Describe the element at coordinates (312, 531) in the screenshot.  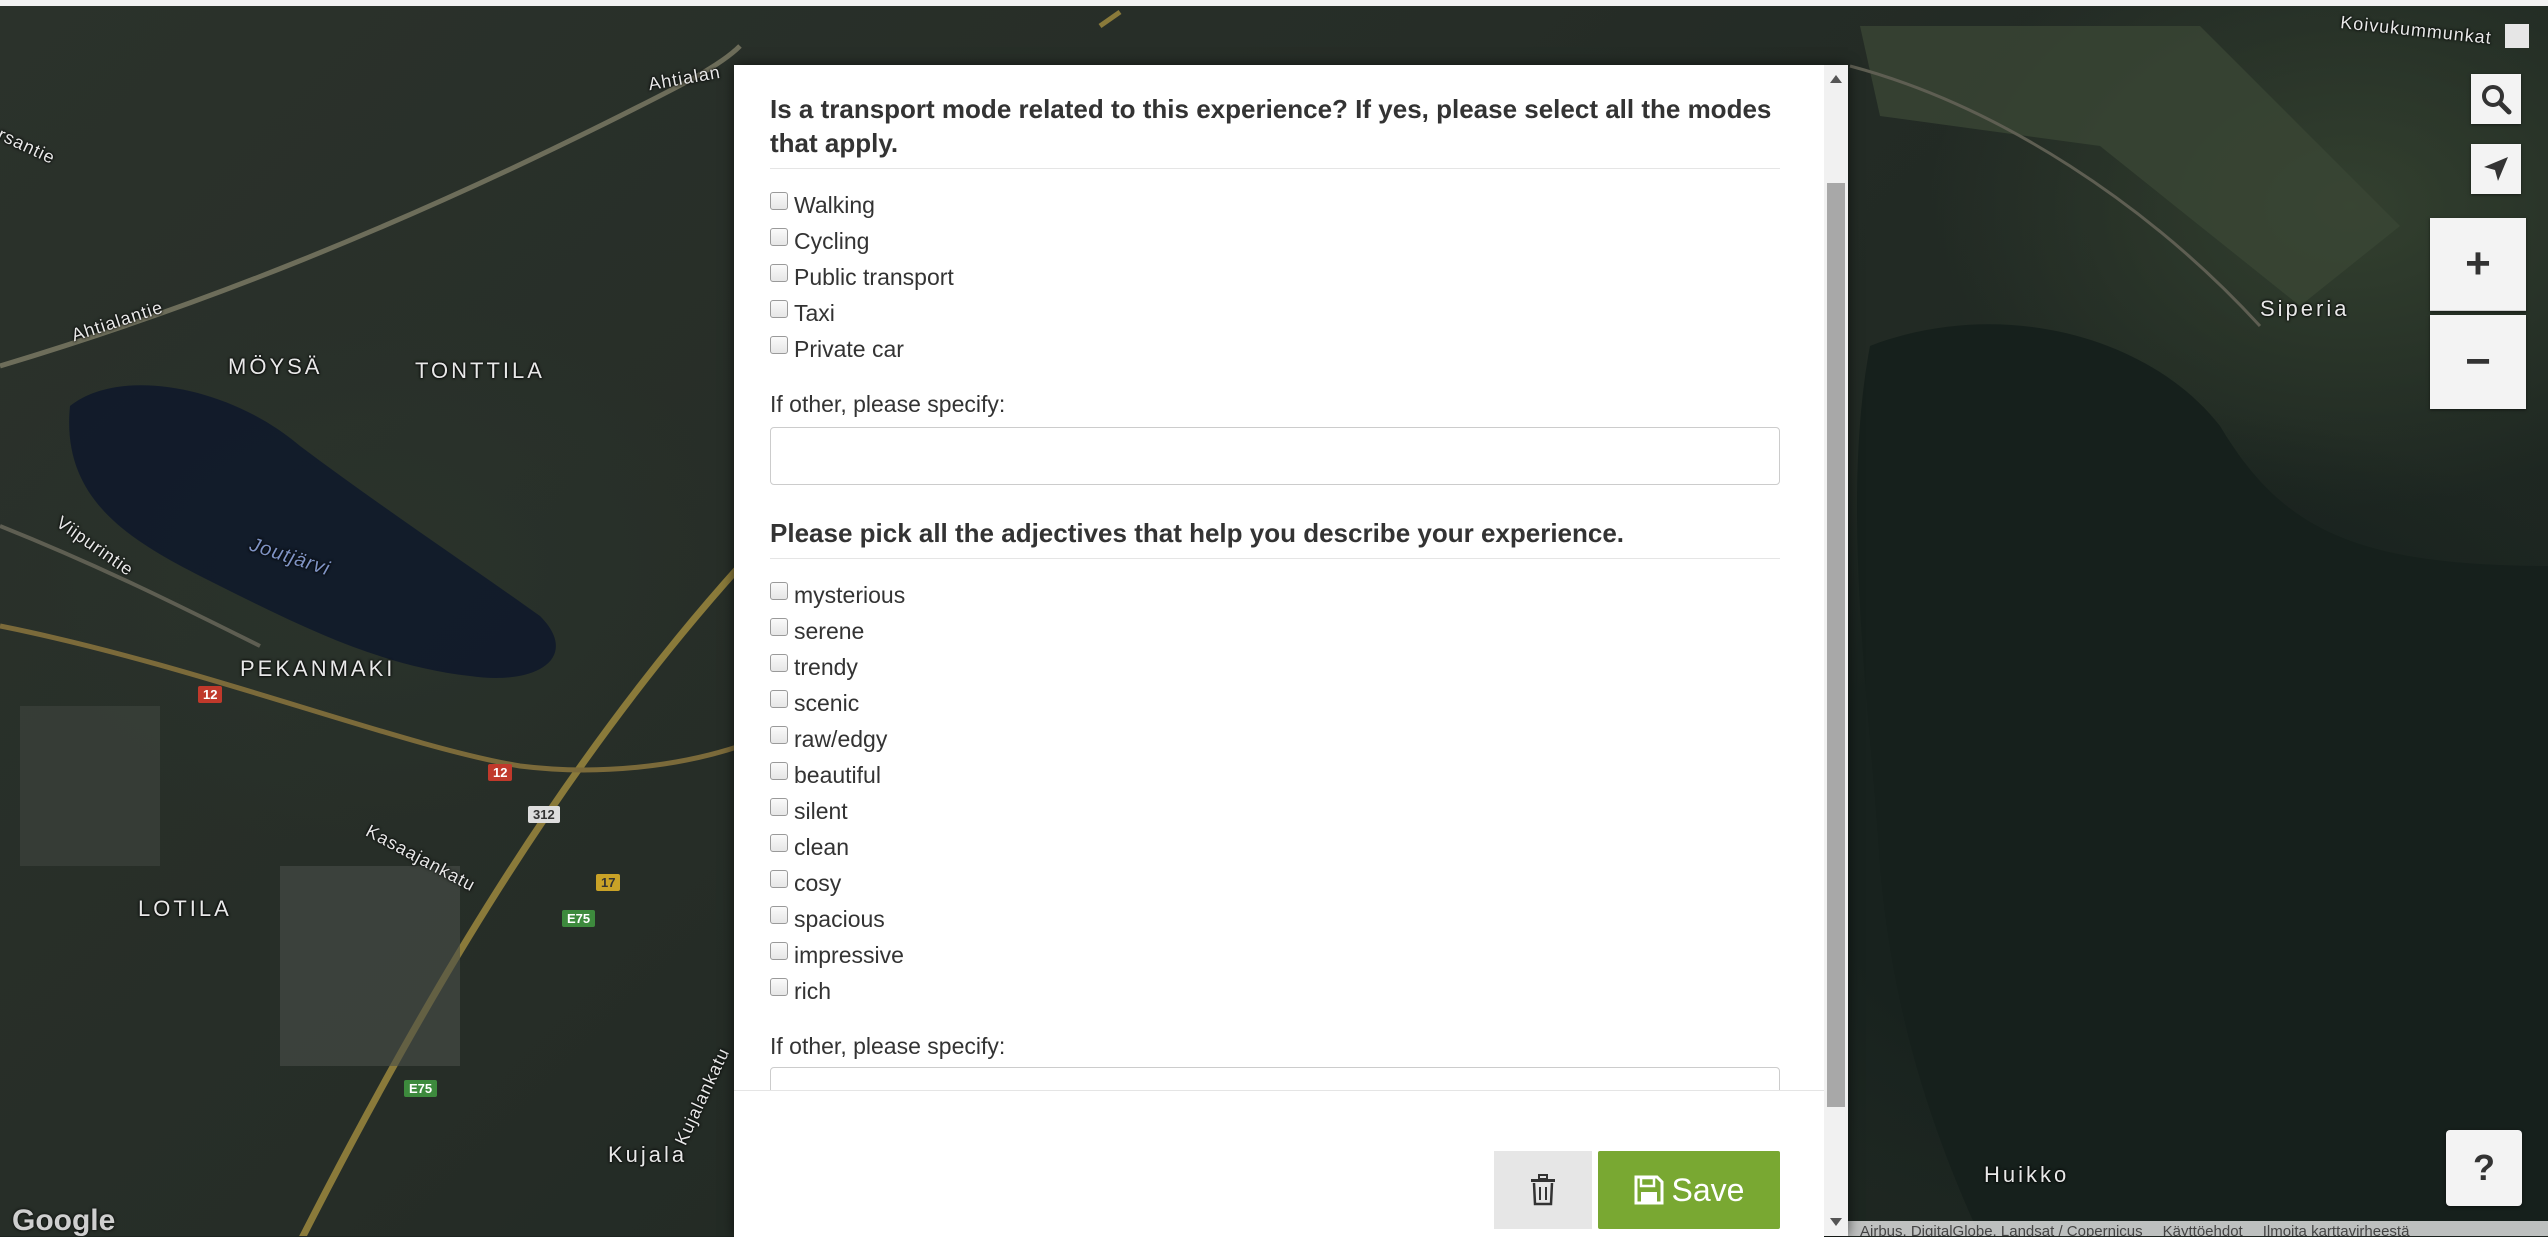
I see `lake-joutjarvi` at that location.